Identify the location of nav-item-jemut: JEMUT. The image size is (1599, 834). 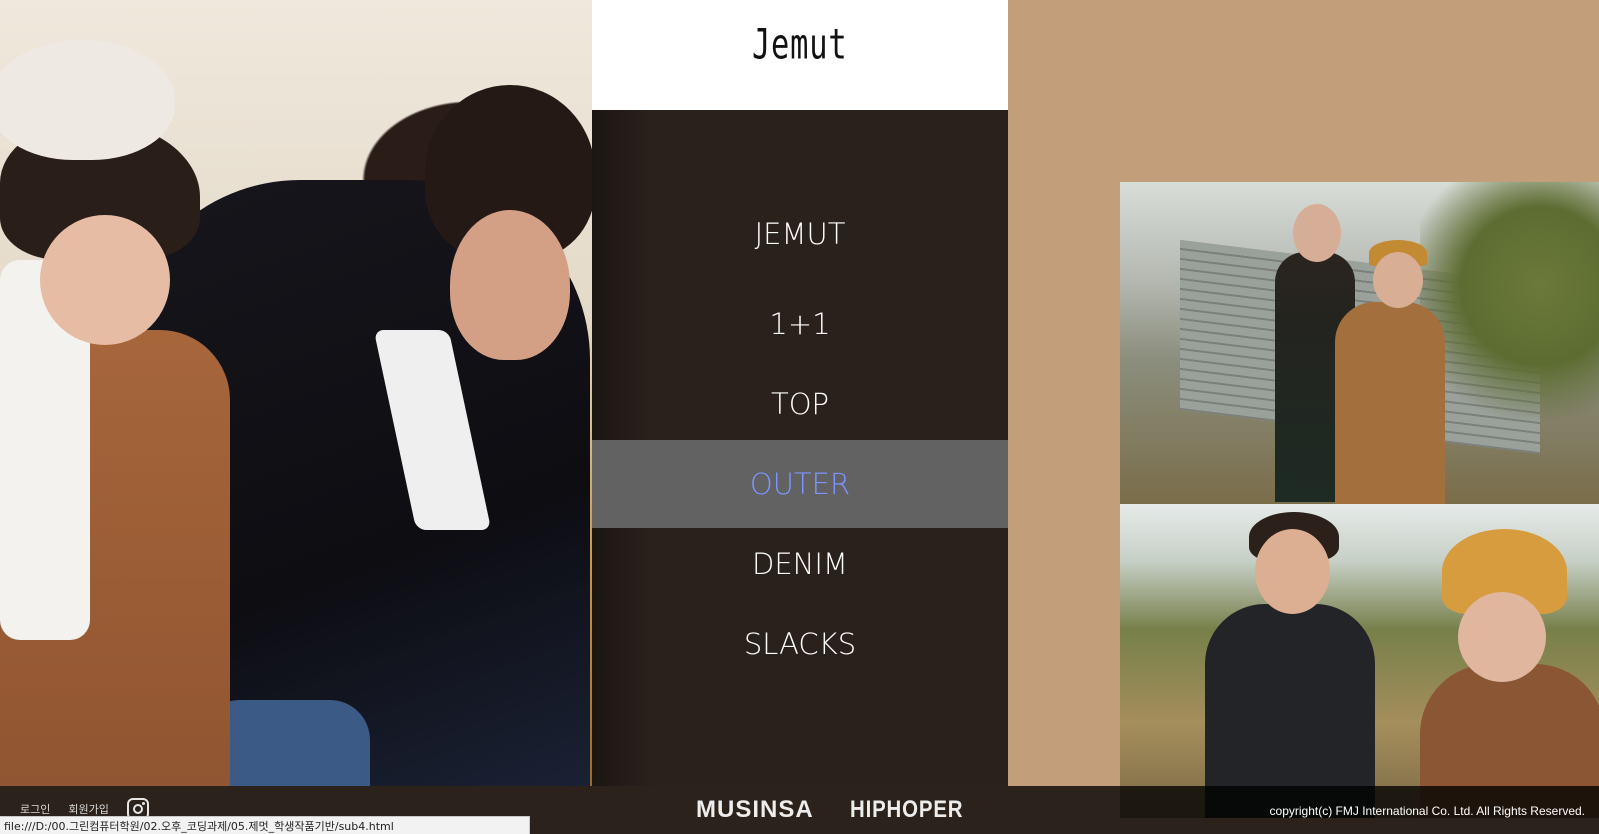
(800, 234).